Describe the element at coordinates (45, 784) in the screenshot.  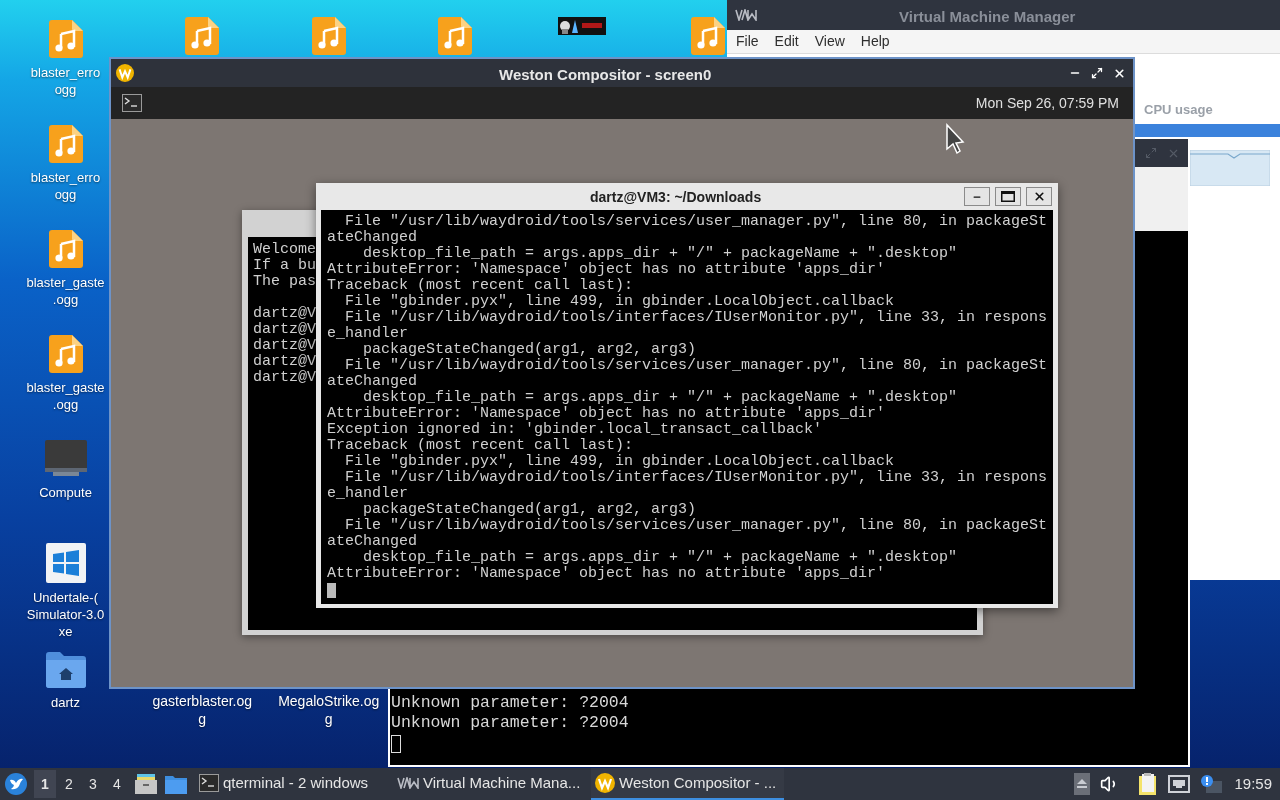
I see `workspace-button: 1` at that location.